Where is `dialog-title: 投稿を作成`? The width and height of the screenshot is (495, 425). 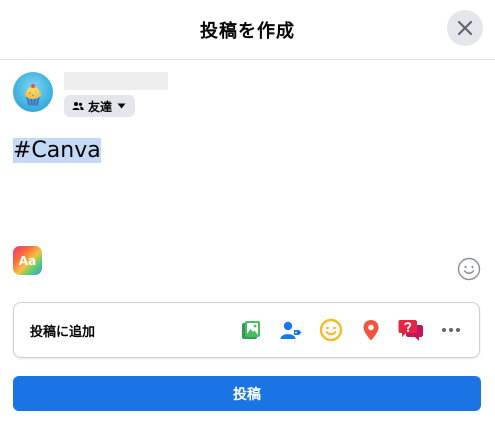
dialog-title: 投稿を作成 is located at coordinates (247, 31).